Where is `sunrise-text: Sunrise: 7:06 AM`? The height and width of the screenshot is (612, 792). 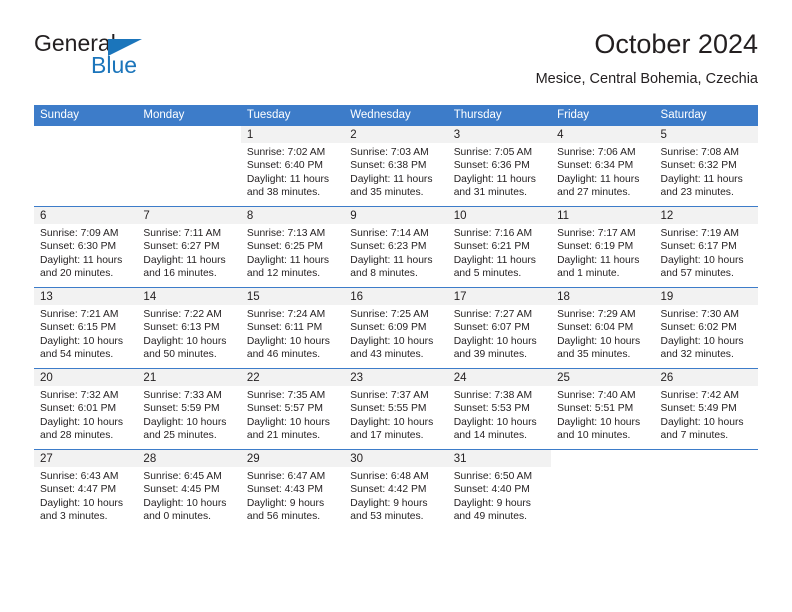 sunrise-text: Sunrise: 7:06 AM is located at coordinates (596, 152).